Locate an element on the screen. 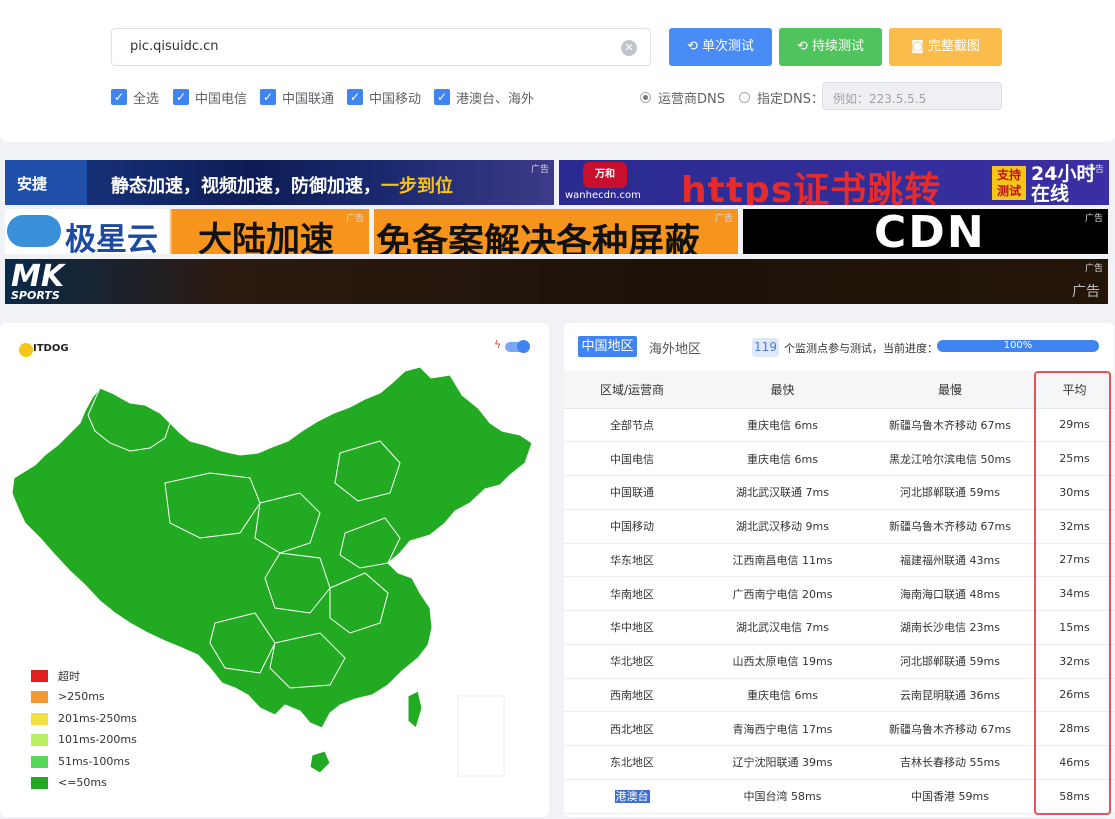 The width and height of the screenshot is (1115, 819). dns-input: 例如：223.5.5.5 is located at coordinates (912, 96).